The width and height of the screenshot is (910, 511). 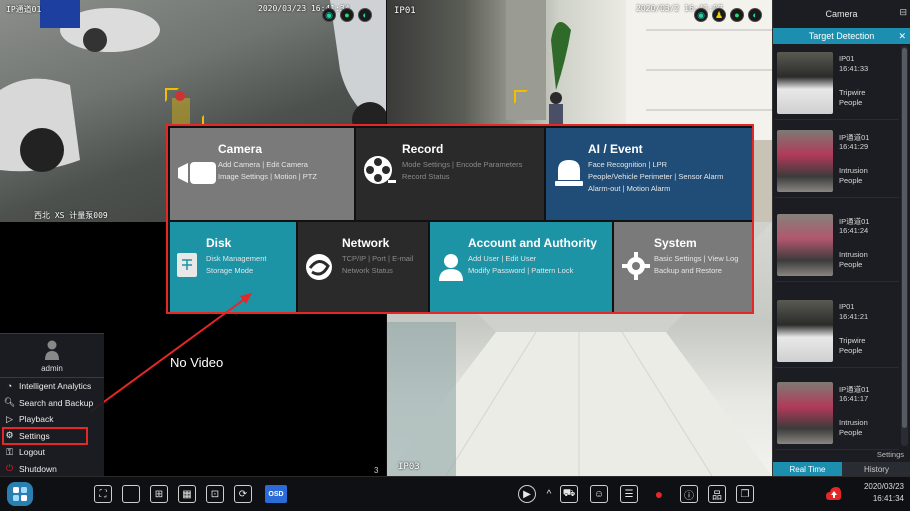 What do you see at coordinates (9, 418) in the screenshot?
I see `play-icon: ▷` at bounding box center [9, 418].